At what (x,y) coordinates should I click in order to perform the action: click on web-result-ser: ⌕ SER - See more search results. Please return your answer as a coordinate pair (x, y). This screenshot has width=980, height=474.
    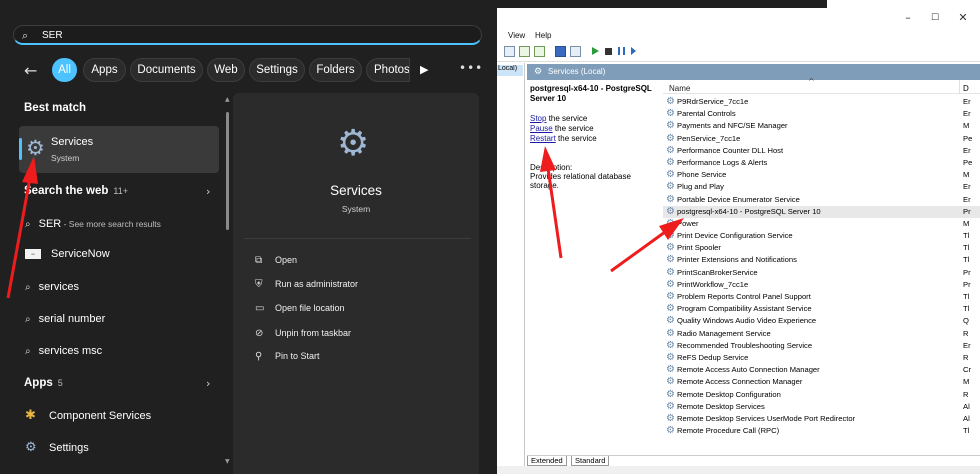
    Looking at the image, I should click on (93, 224).